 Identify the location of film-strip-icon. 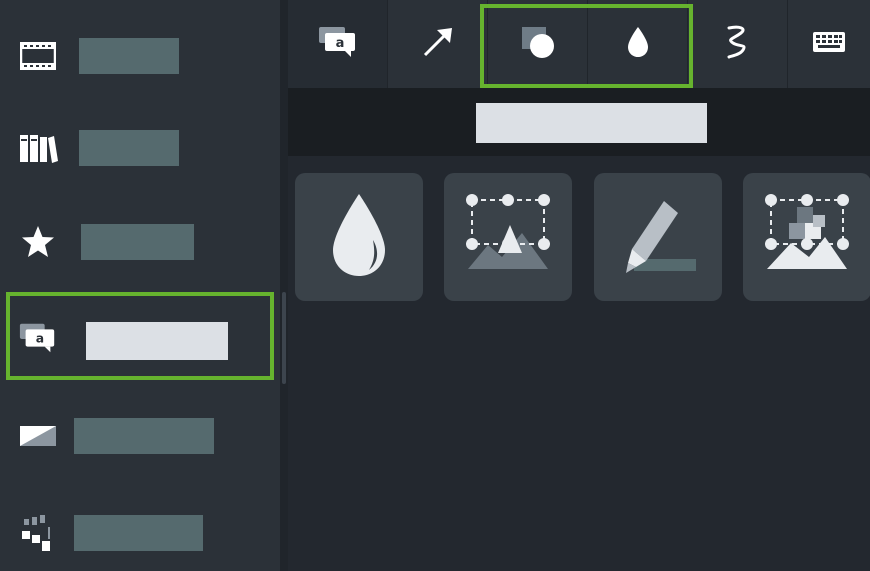
(38, 56).